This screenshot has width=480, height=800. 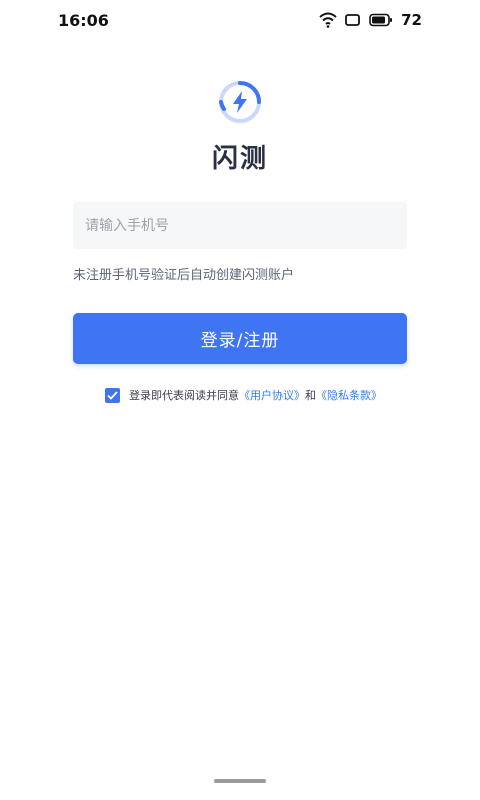 I want to click on app-header: 闪测, so click(x=240, y=126).